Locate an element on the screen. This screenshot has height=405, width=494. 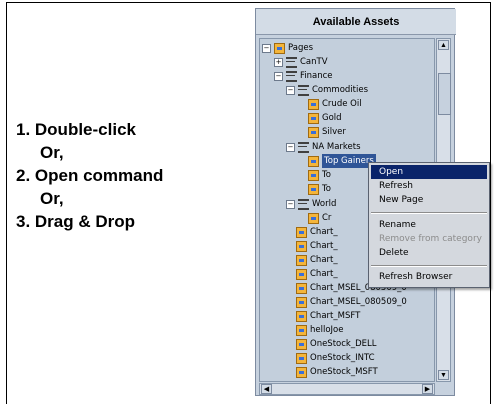
tree-node-onestock-msft: OneStock_MSFT is located at coordinates (337, 372).